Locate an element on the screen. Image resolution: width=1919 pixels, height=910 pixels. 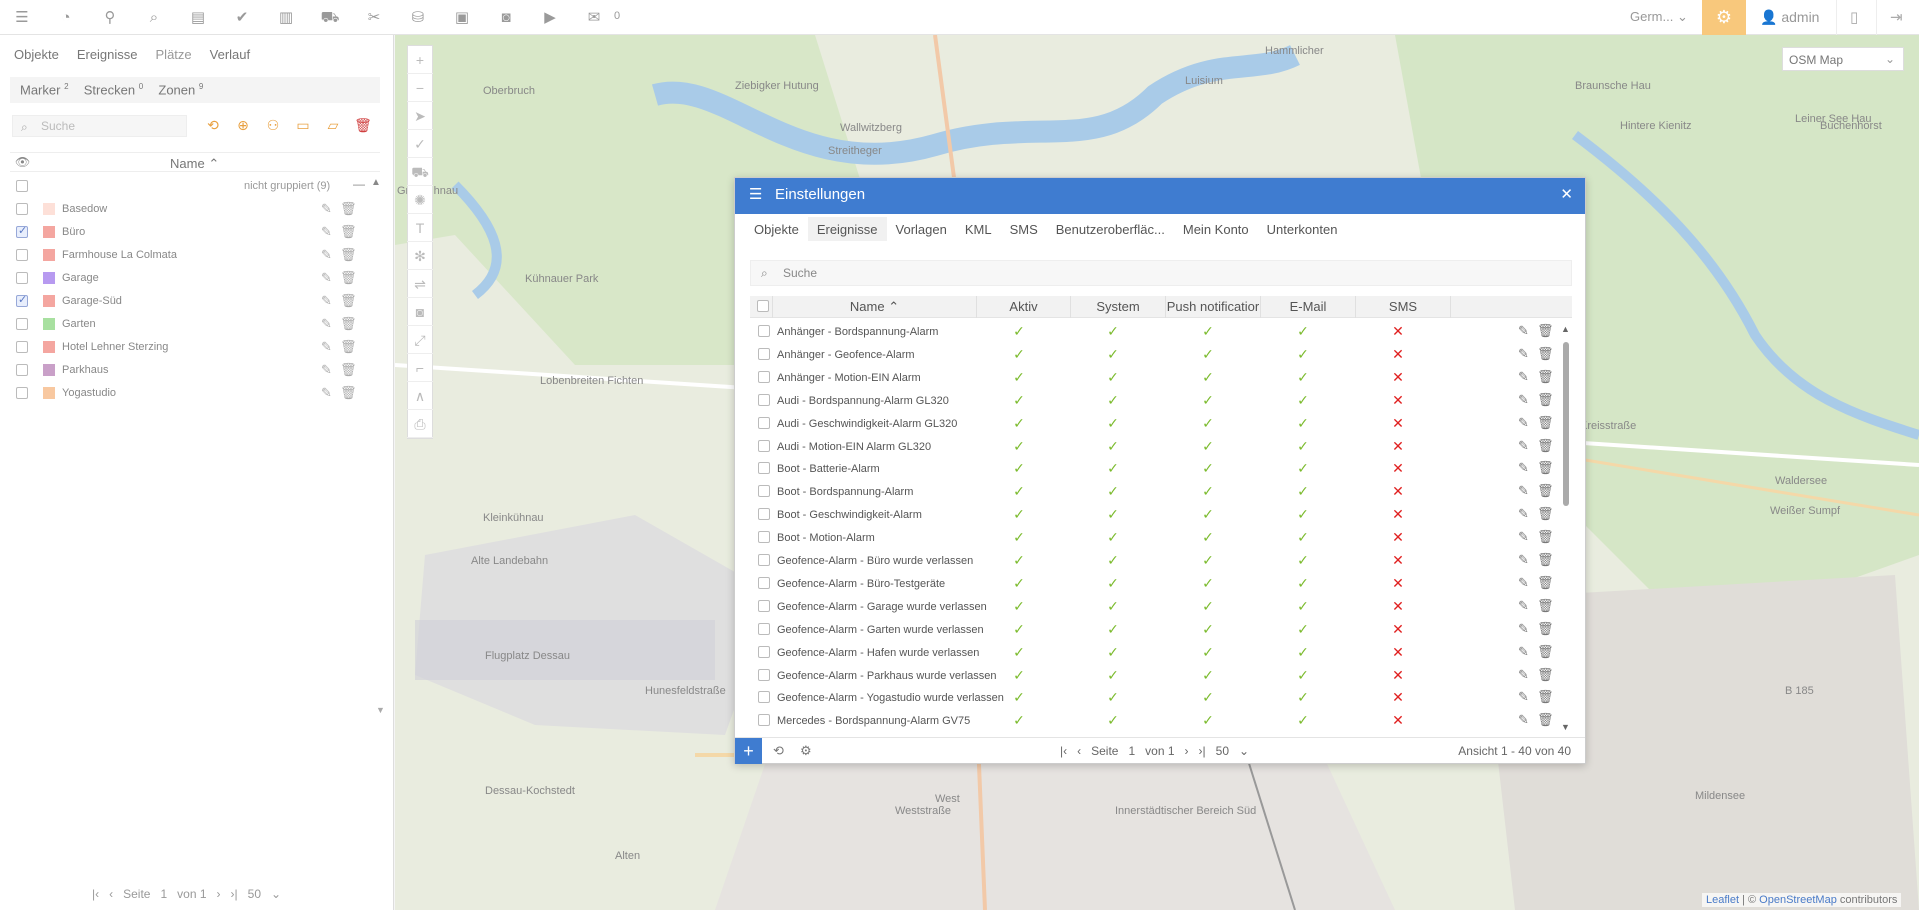
chart-icon: ▤ is located at coordinates (198, 18).